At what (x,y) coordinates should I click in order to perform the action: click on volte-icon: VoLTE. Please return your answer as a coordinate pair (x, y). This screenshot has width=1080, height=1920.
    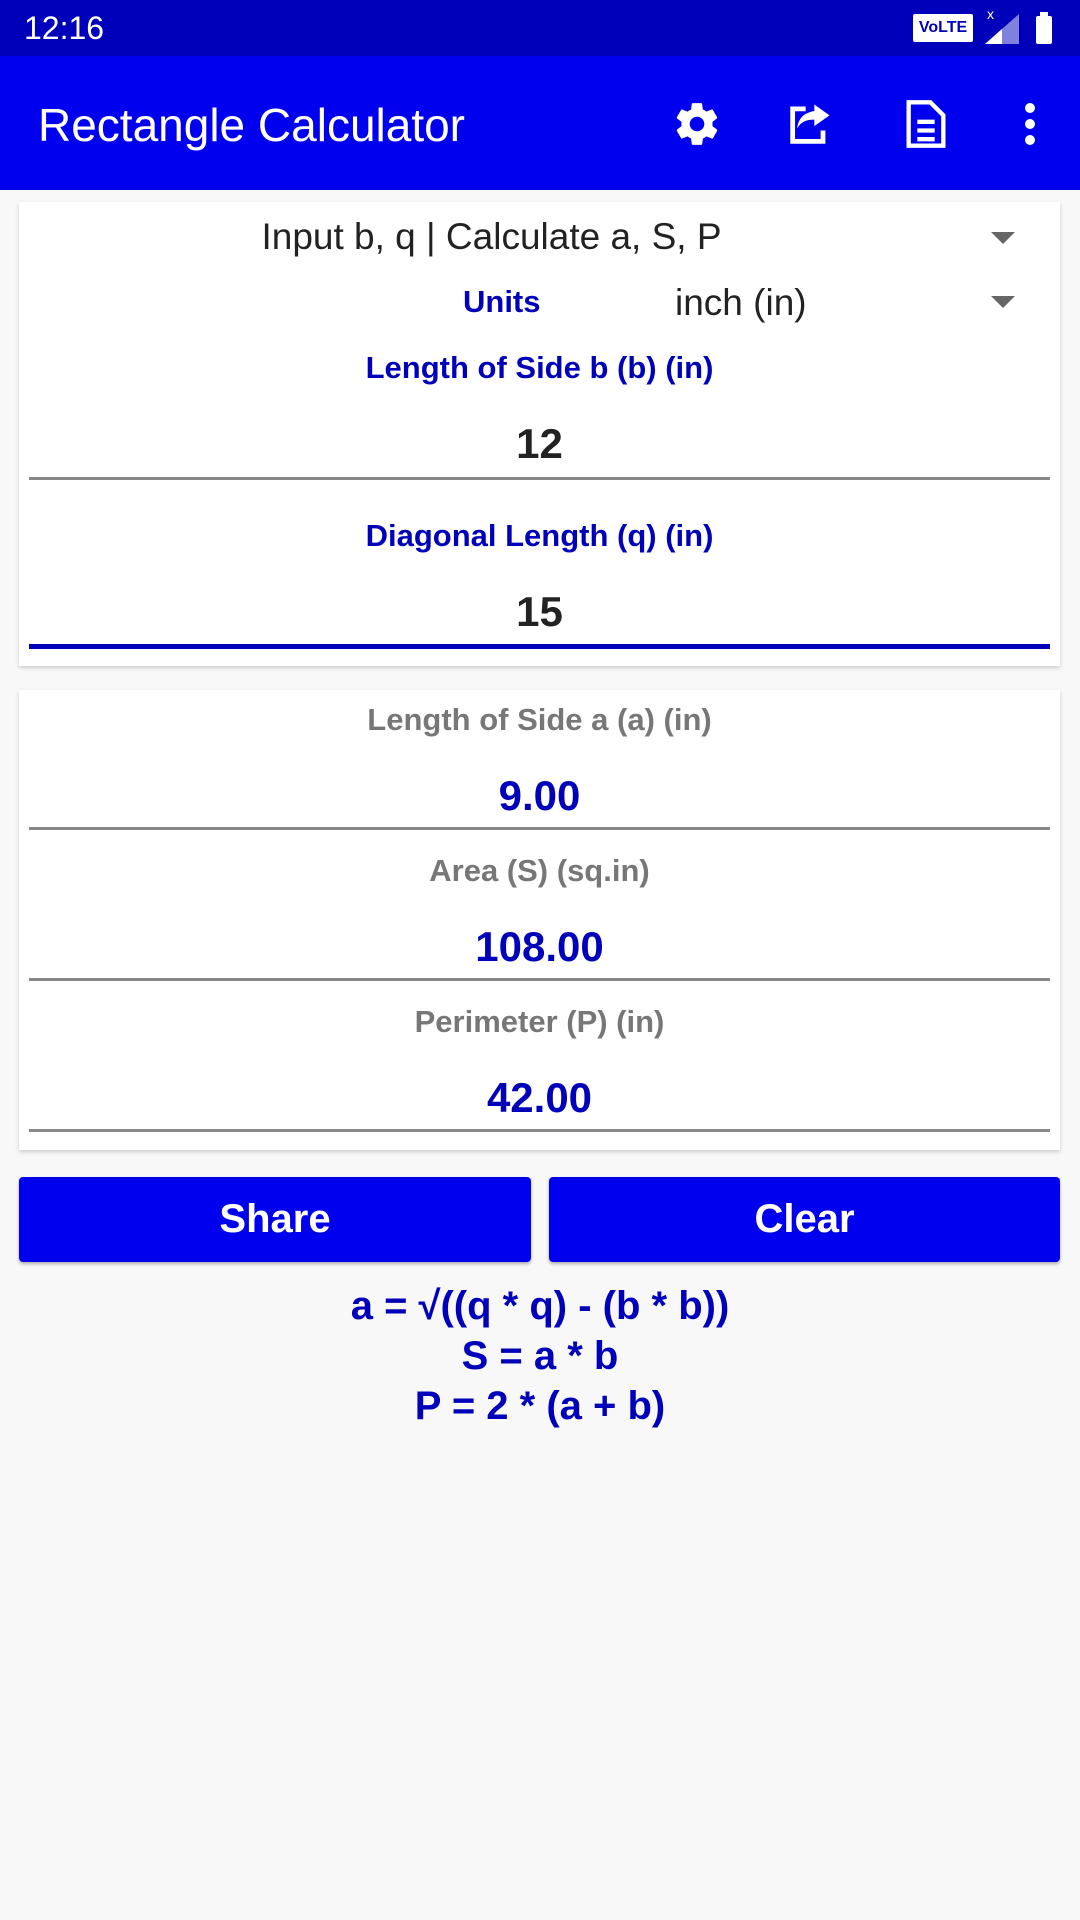
    Looking at the image, I should click on (943, 28).